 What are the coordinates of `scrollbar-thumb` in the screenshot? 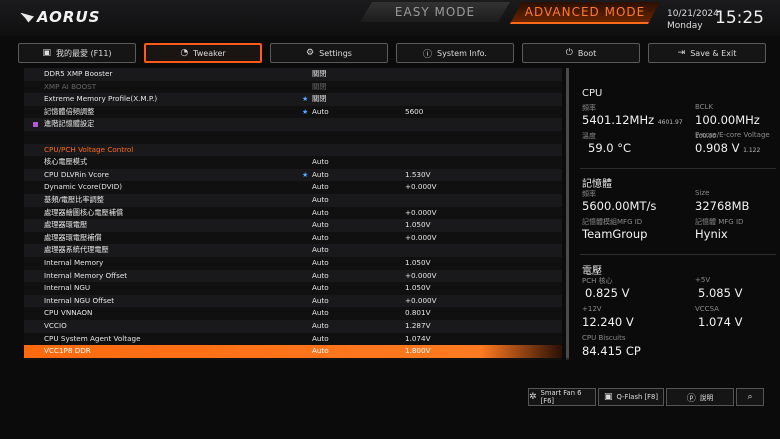 It's located at (567, 213).